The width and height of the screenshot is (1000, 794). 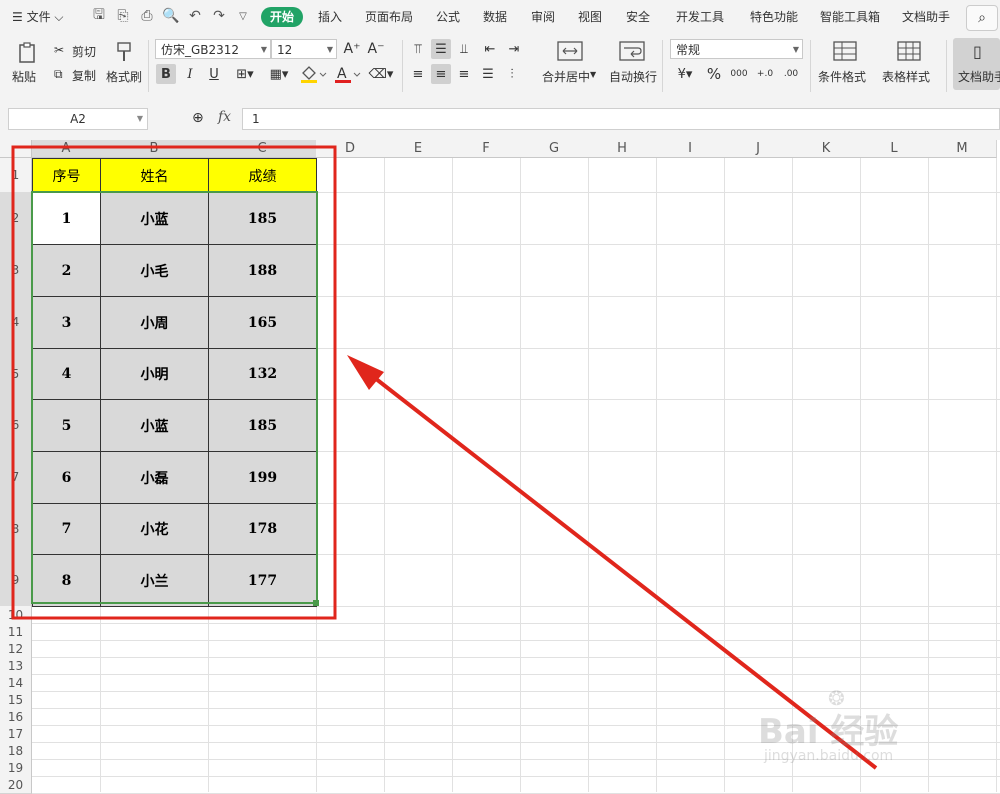 What do you see at coordinates (389, 16) in the screenshot?
I see `tab-page-layout: 页面布局` at bounding box center [389, 16].